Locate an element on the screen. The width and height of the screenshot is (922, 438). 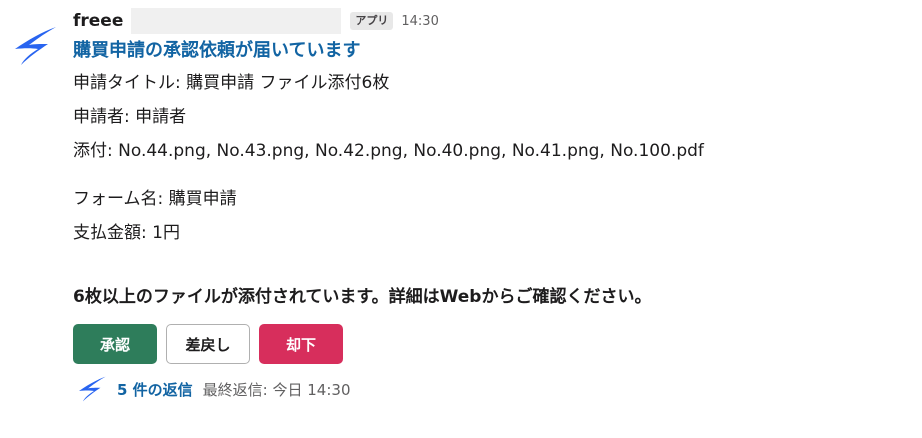
applicant-line: 申請者 is located at coordinates (130, 117).